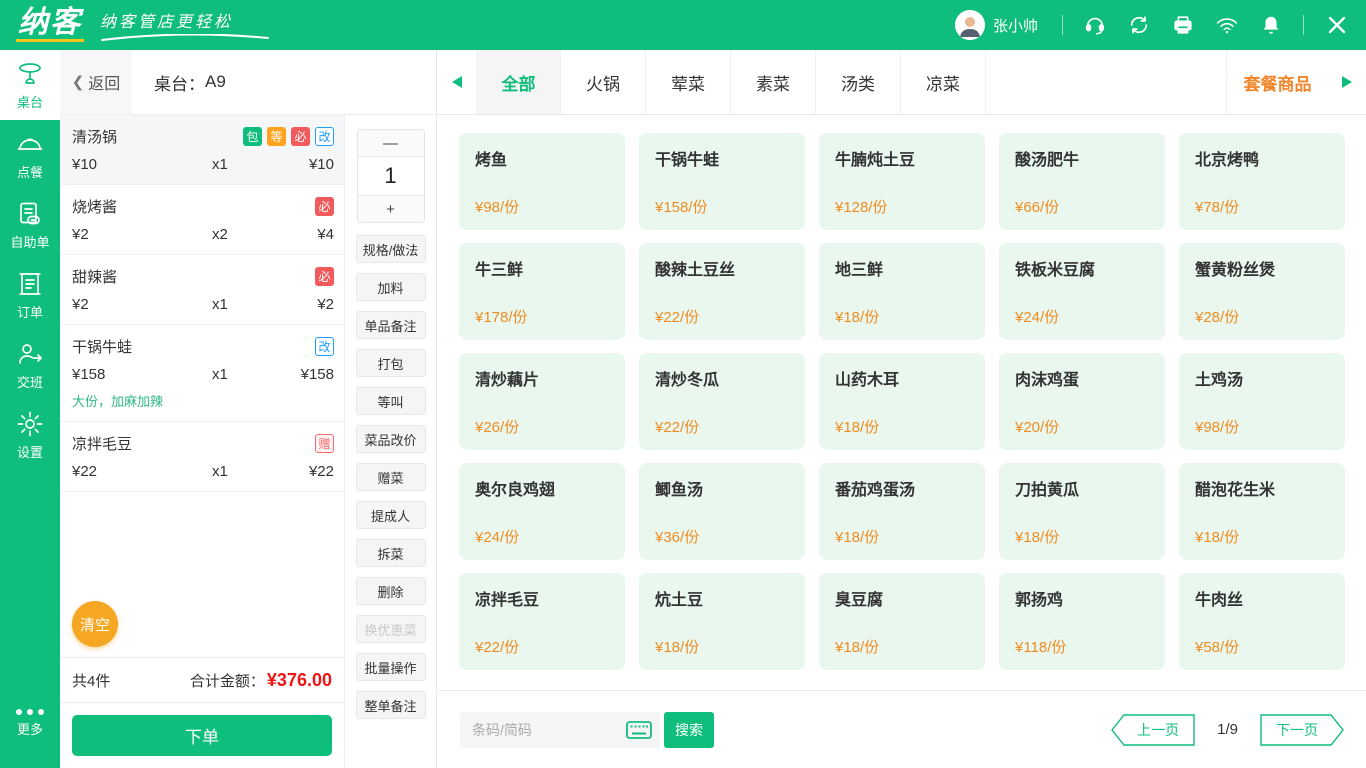 This screenshot has width=1366, height=768. I want to click on menu-item-card: 郭扬鸡 ¥118/份, so click(1082, 621).